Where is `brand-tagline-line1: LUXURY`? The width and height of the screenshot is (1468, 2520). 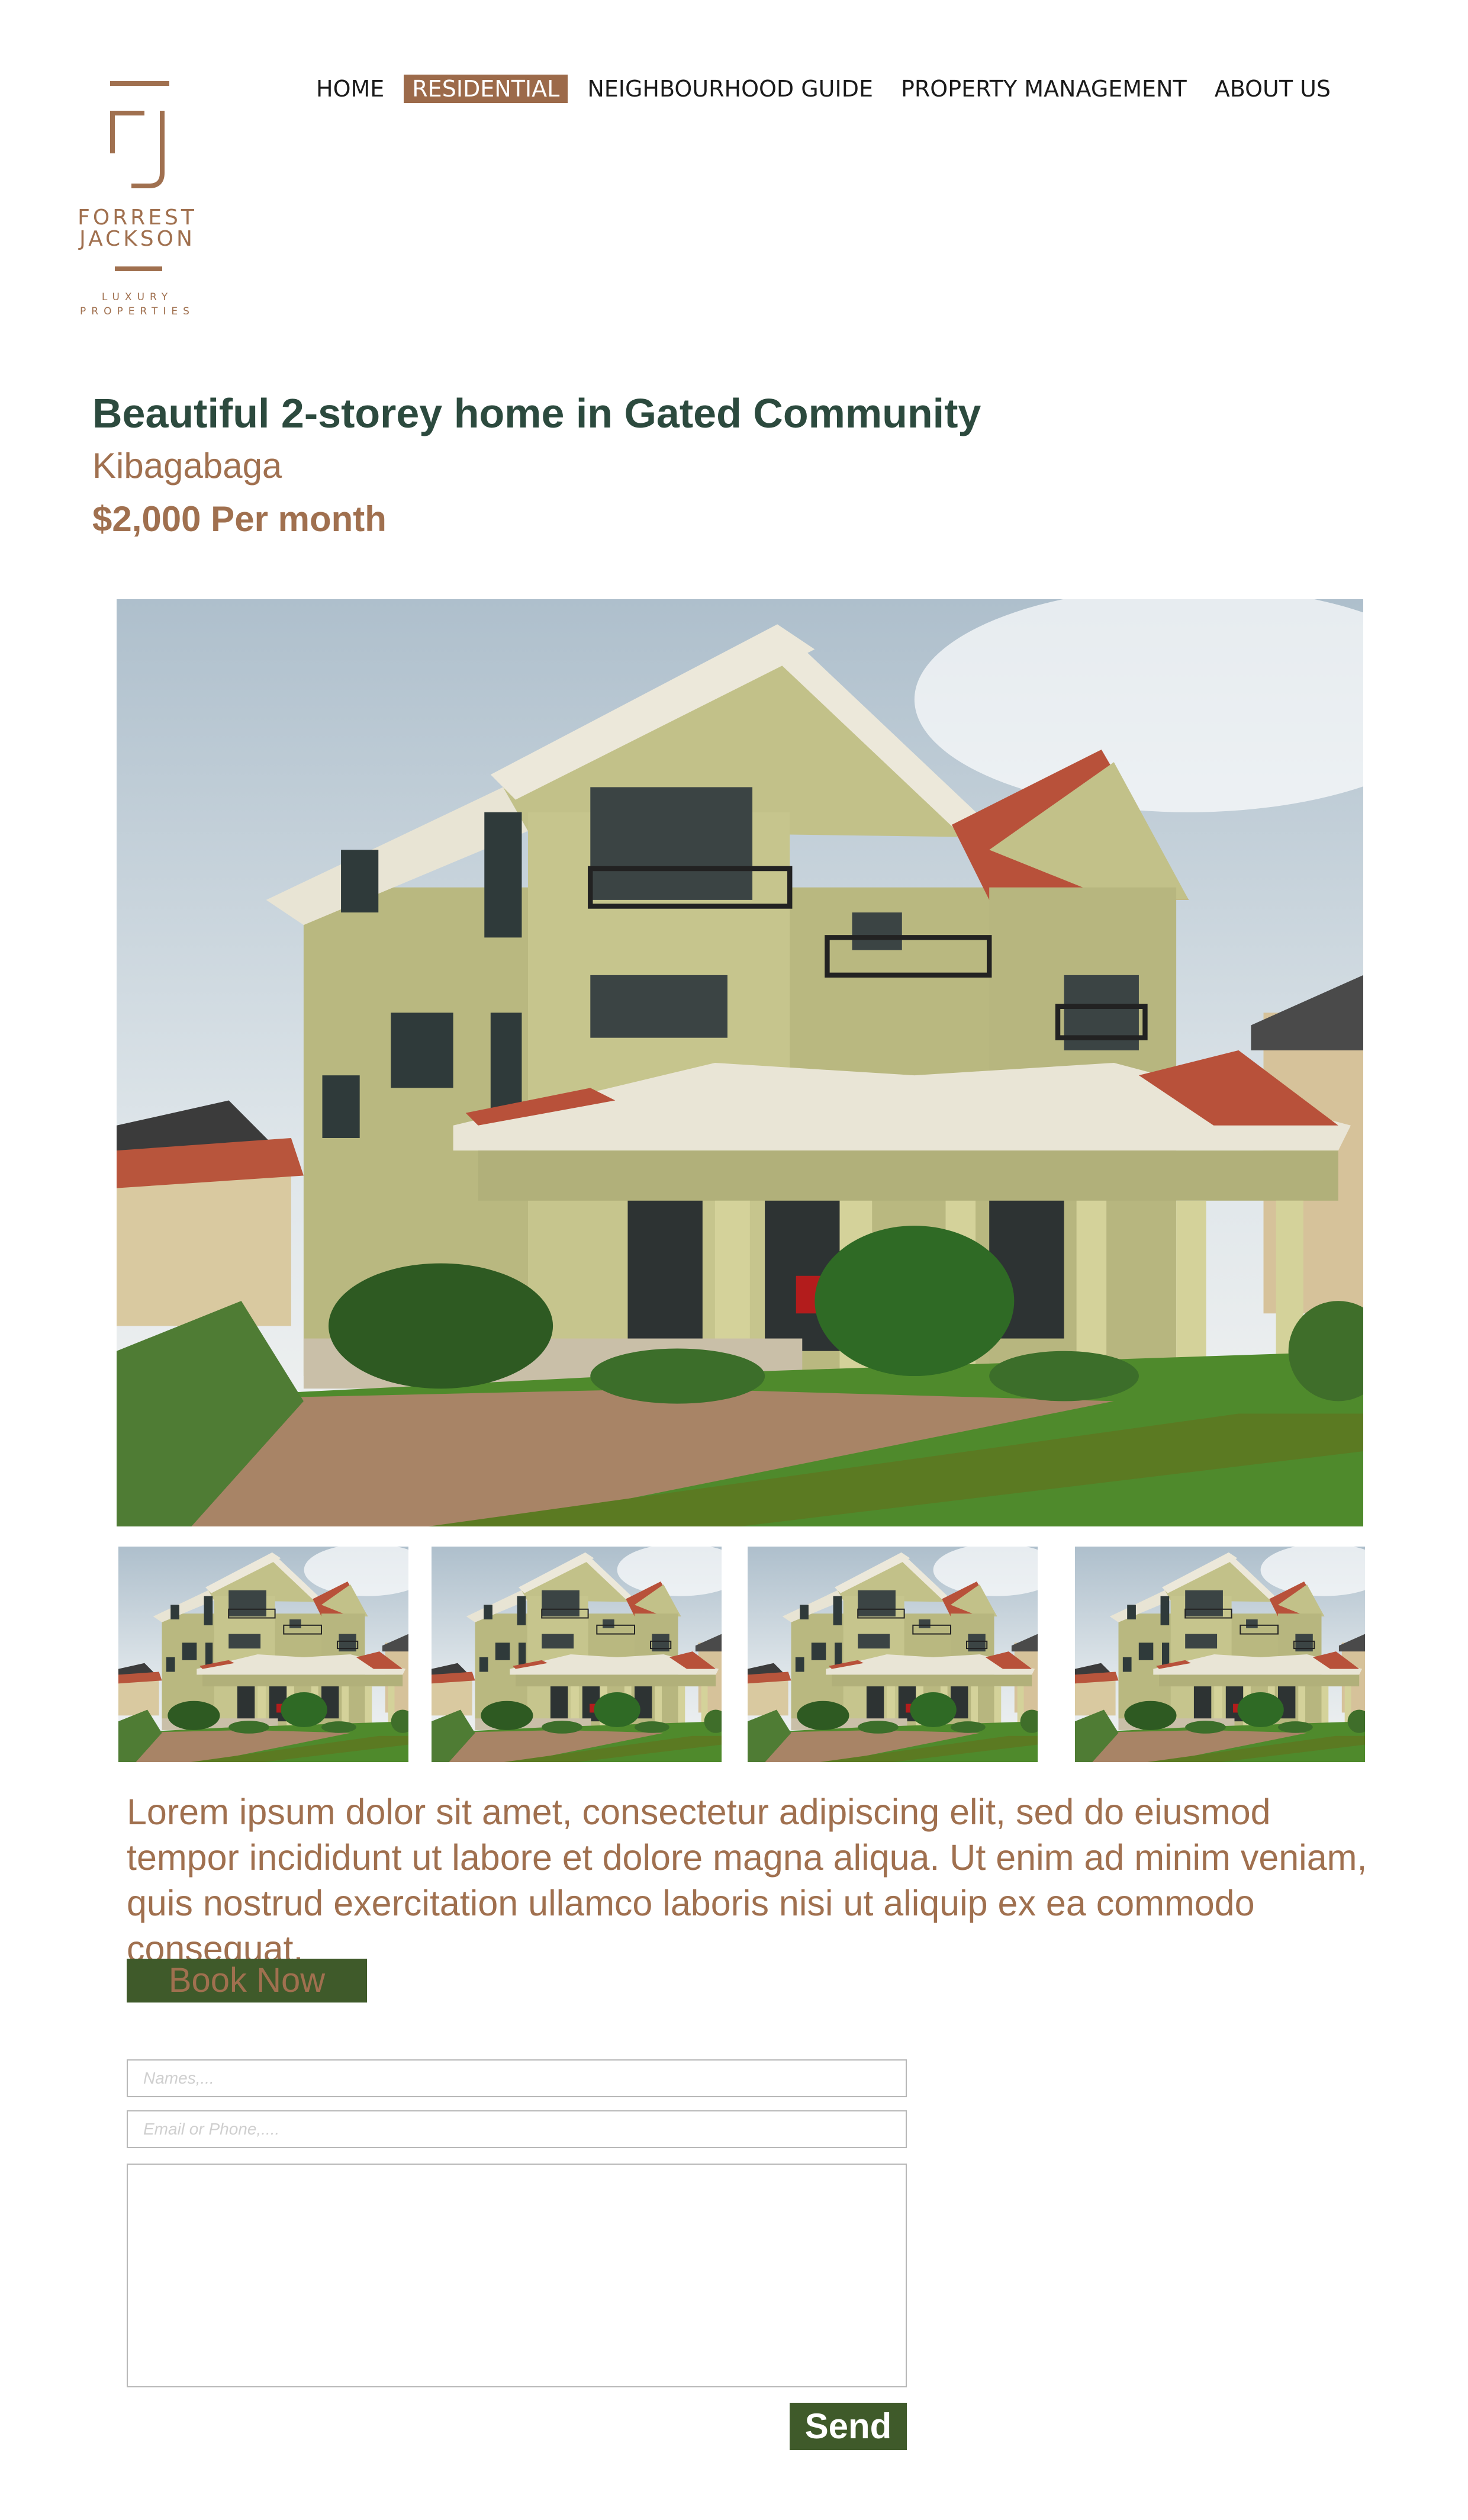
brand-tagline-line1: LUXURY is located at coordinates (137, 297).